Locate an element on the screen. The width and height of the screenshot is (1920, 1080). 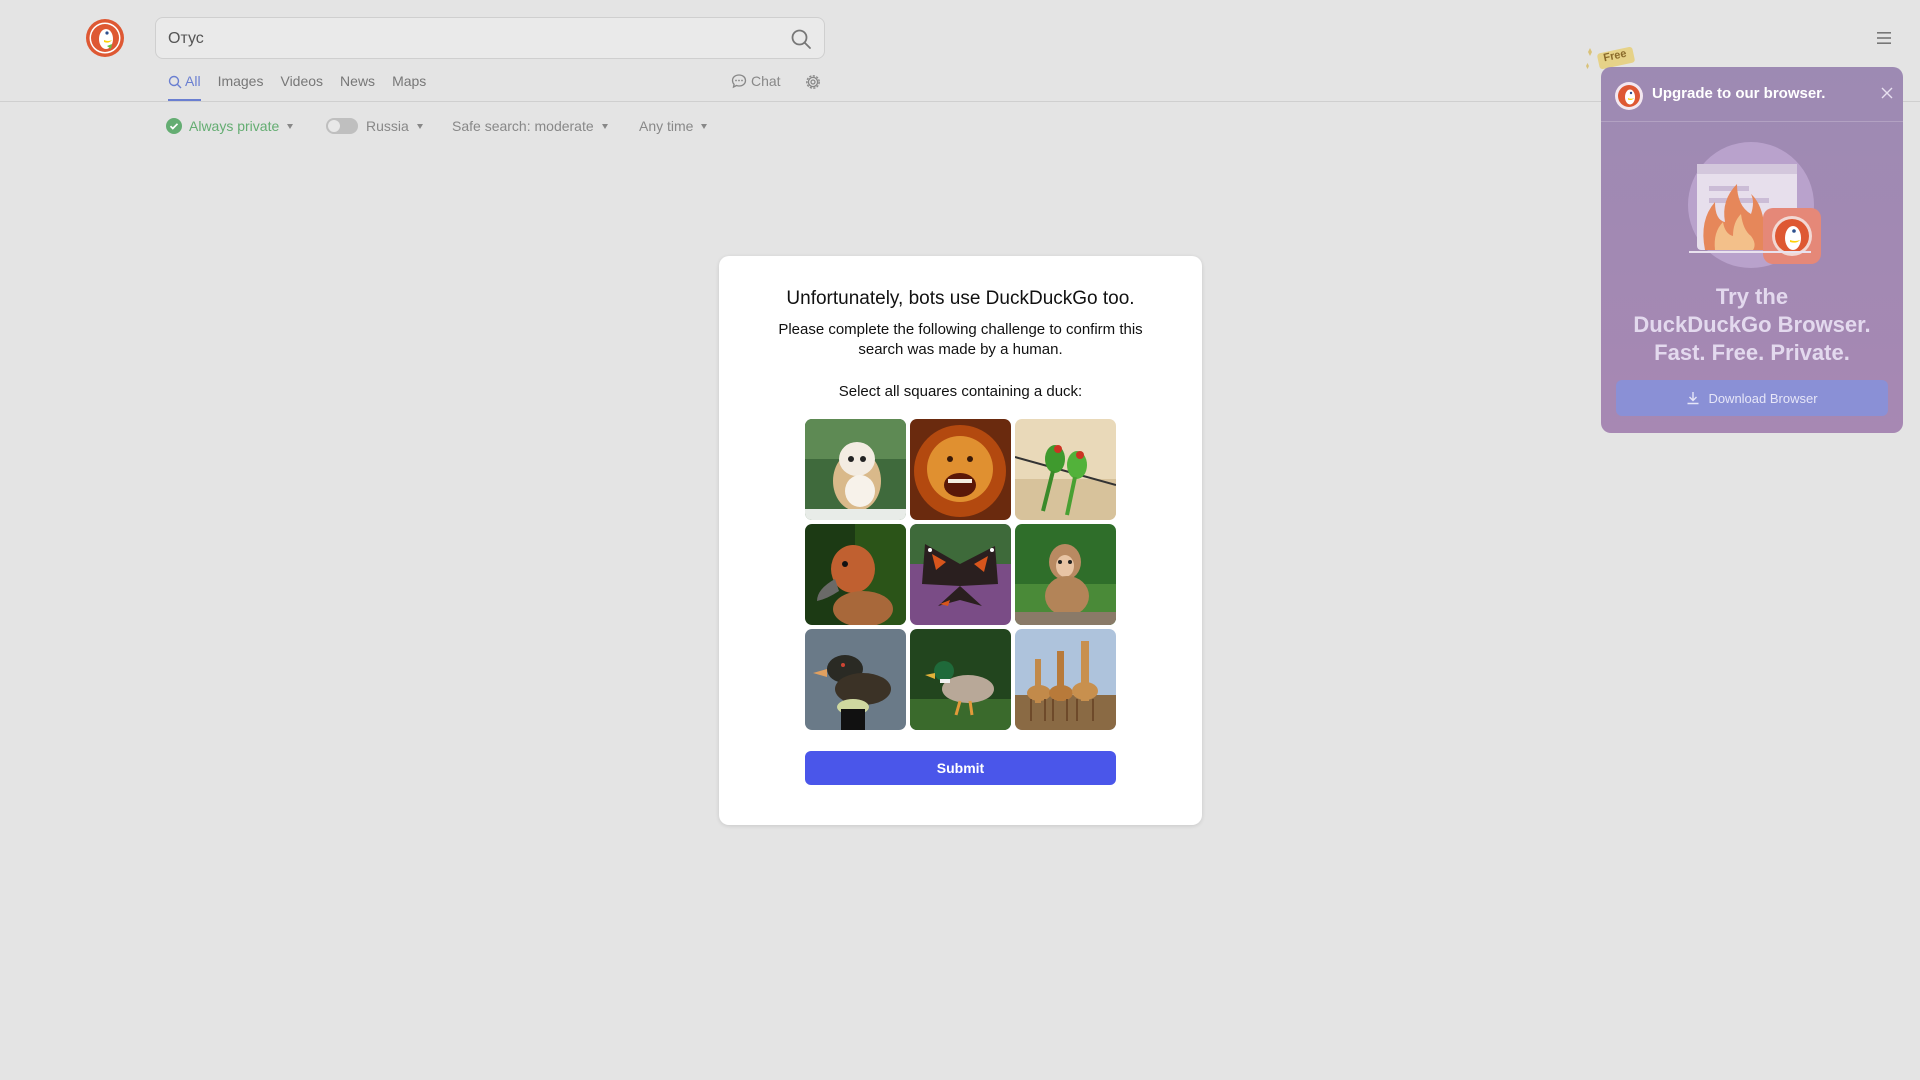
search-nav: All Images Videos News Maps is located at coordinates (305, 87).